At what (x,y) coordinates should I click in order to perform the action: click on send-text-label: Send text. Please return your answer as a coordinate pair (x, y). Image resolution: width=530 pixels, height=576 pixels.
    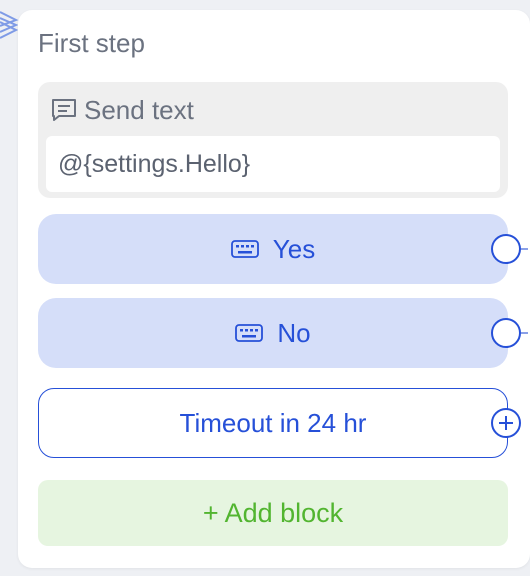
    Looking at the image, I should click on (139, 109).